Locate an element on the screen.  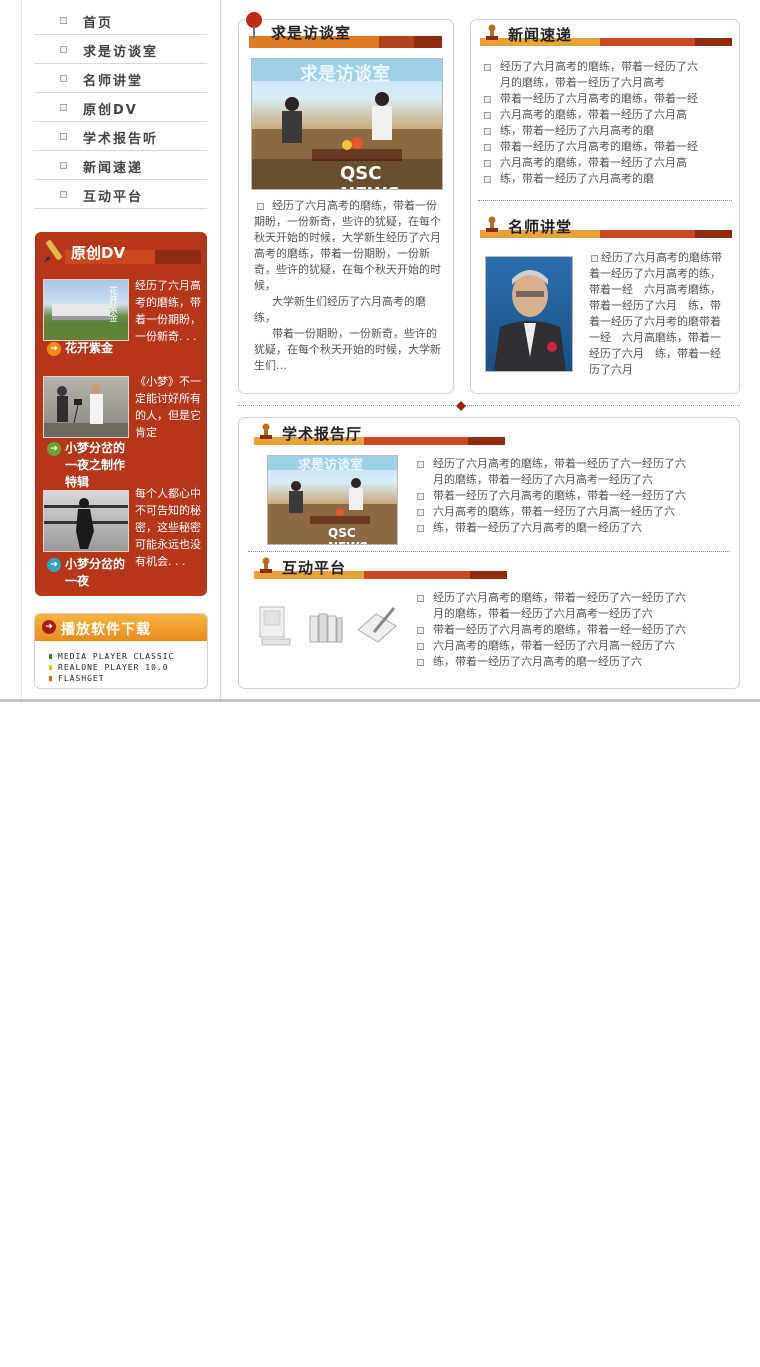
download-link-flashget: FLASHGET is located at coordinates (77, 678).